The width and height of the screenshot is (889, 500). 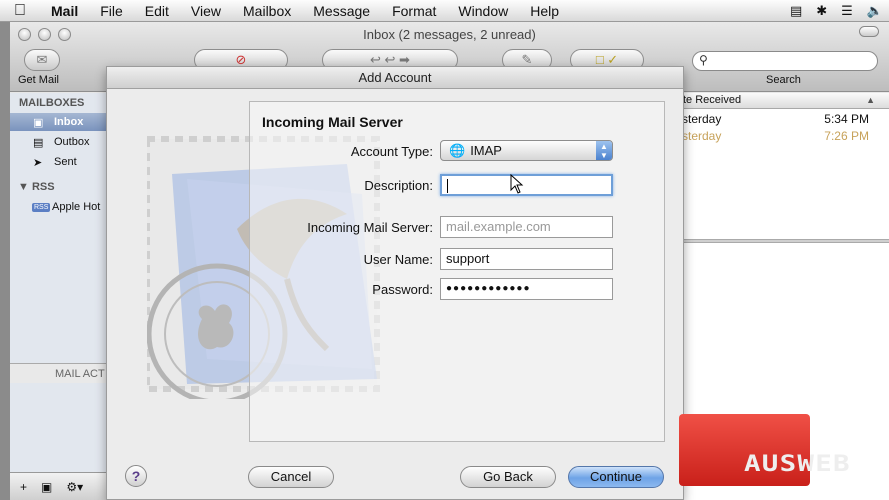 What do you see at coordinates (847, 11) in the screenshot?
I see `wifi-icon: ☰` at bounding box center [847, 11].